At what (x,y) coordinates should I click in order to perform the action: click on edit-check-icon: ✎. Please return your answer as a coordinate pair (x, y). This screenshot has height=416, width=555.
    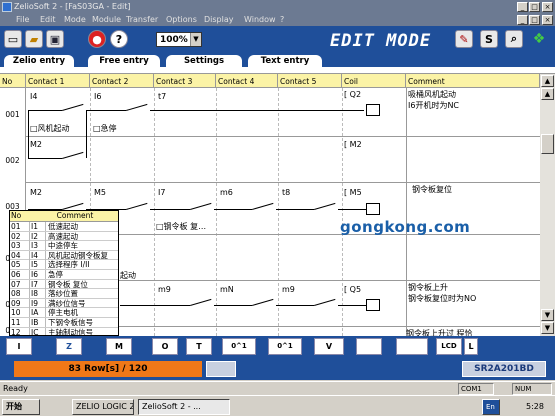
    Looking at the image, I should click on (464, 39).